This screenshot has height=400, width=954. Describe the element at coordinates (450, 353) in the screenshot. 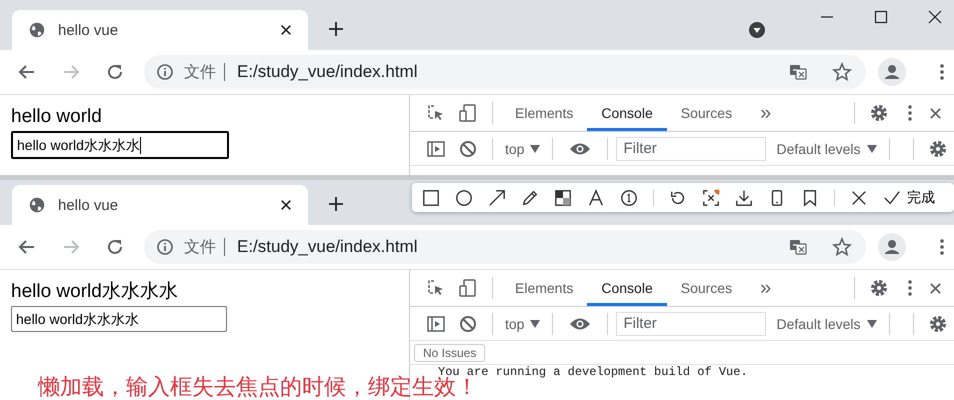

I see `issues-button: No Issues` at that location.